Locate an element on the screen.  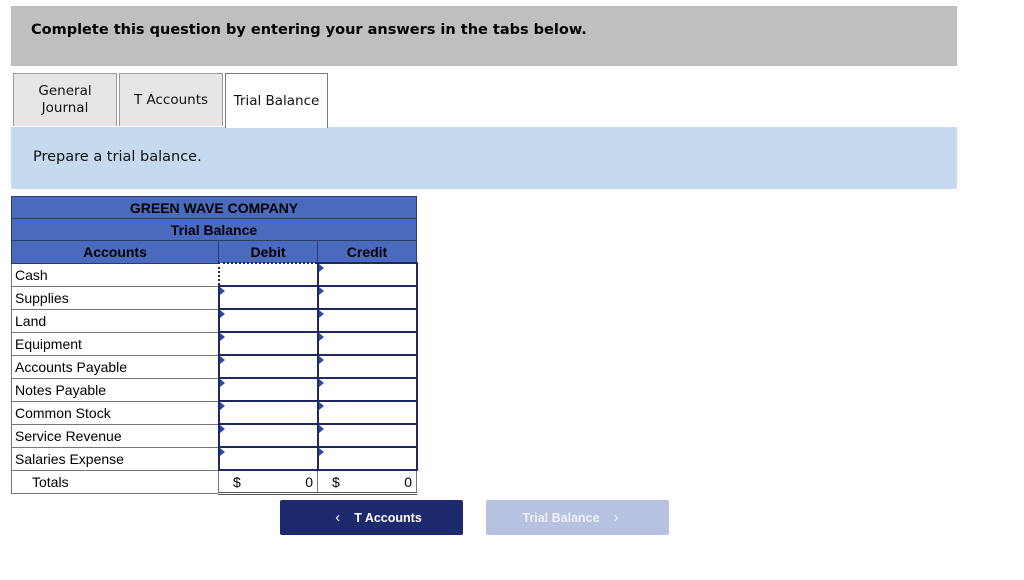
tab-trial-balance: Trial Balance is located at coordinates (276, 100).